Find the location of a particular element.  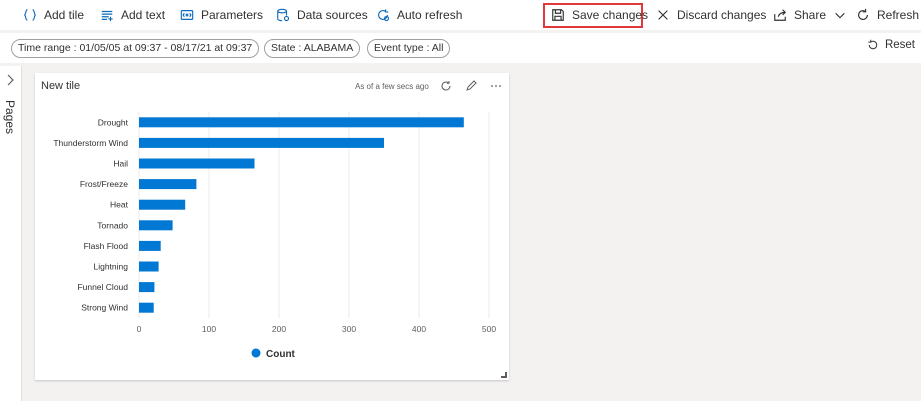

refresh-button: Refresh is located at coordinates (887, 15).